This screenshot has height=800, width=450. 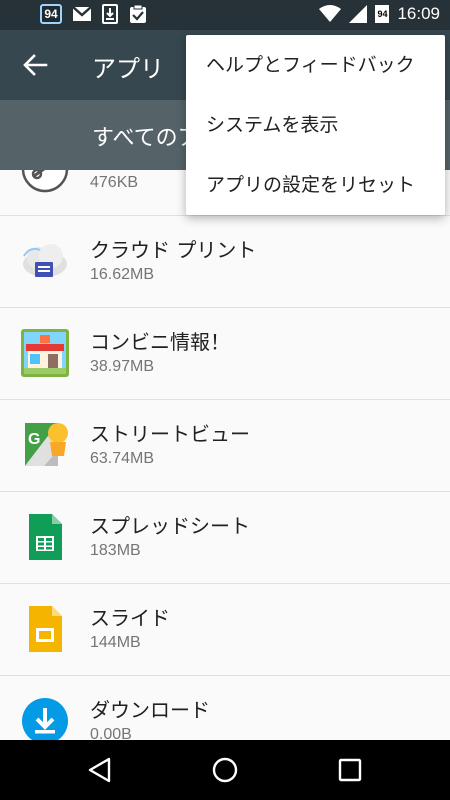 What do you see at coordinates (45, 629) in the screenshot?
I see `slides-icon` at bounding box center [45, 629].